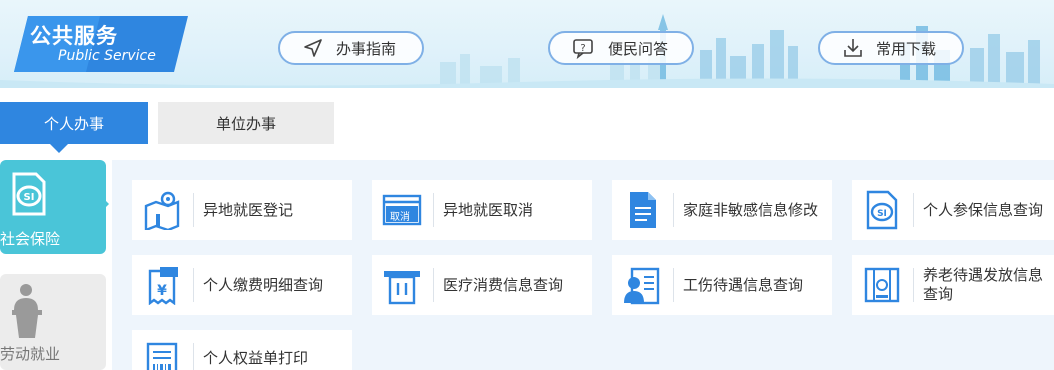  What do you see at coordinates (27, 311) in the screenshot?
I see `person-podium-icon` at bounding box center [27, 311].